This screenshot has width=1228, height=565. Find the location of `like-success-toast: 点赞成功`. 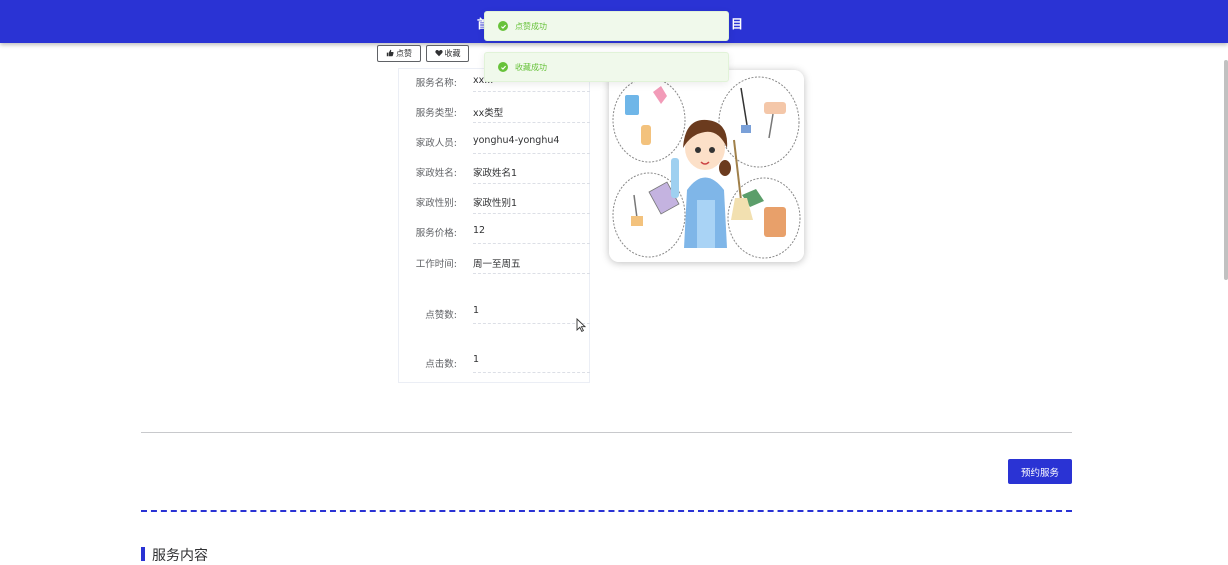

like-success-toast: 点赞成功 is located at coordinates (606, 26).